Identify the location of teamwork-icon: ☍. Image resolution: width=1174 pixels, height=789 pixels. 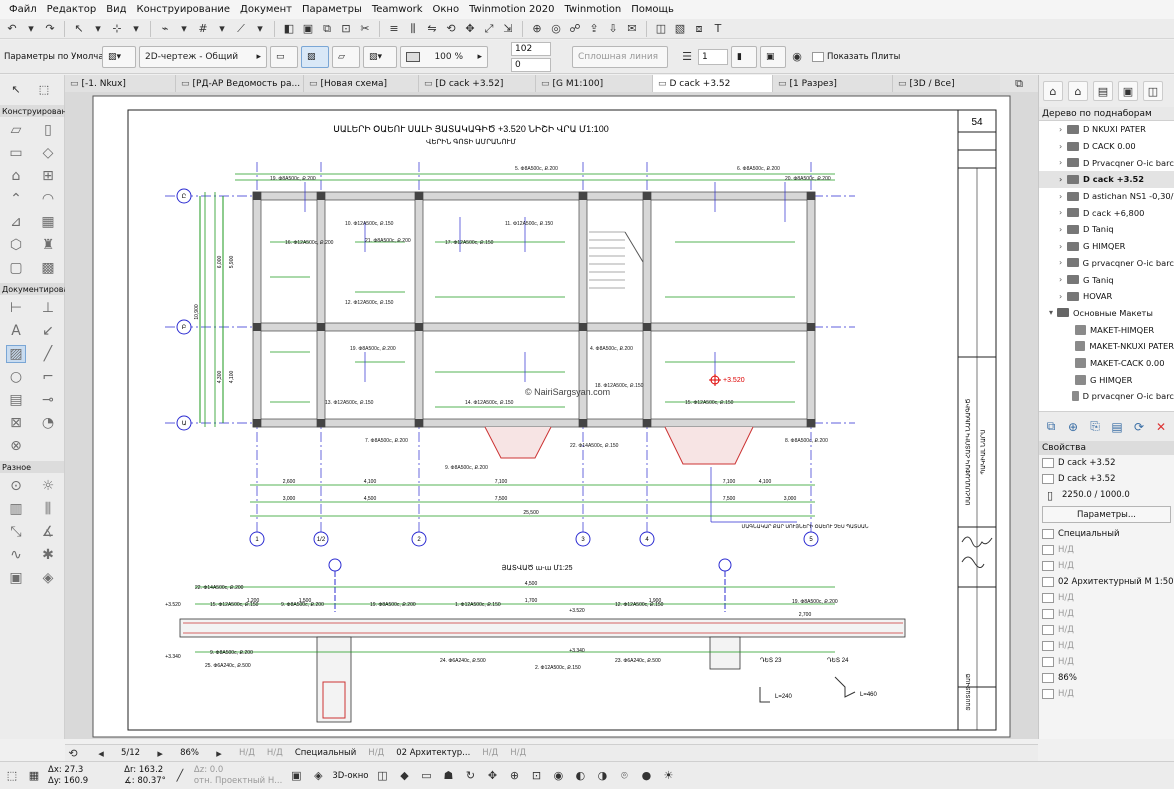
(575, 29).